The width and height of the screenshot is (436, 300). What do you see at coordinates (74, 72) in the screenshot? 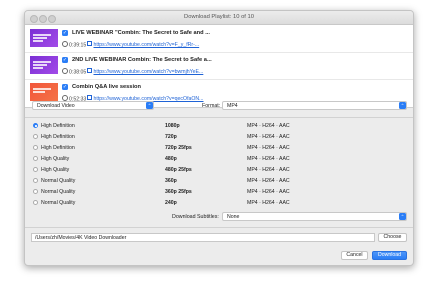
I see `item-duration: 0:38:05` at bounding box center [74, 72].